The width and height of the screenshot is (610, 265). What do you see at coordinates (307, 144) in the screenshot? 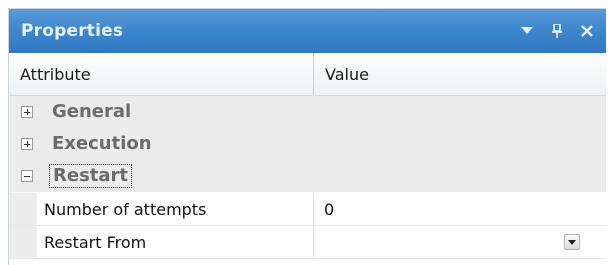
I see `category-row-execution: Execution` at bounding box center [307, 144].